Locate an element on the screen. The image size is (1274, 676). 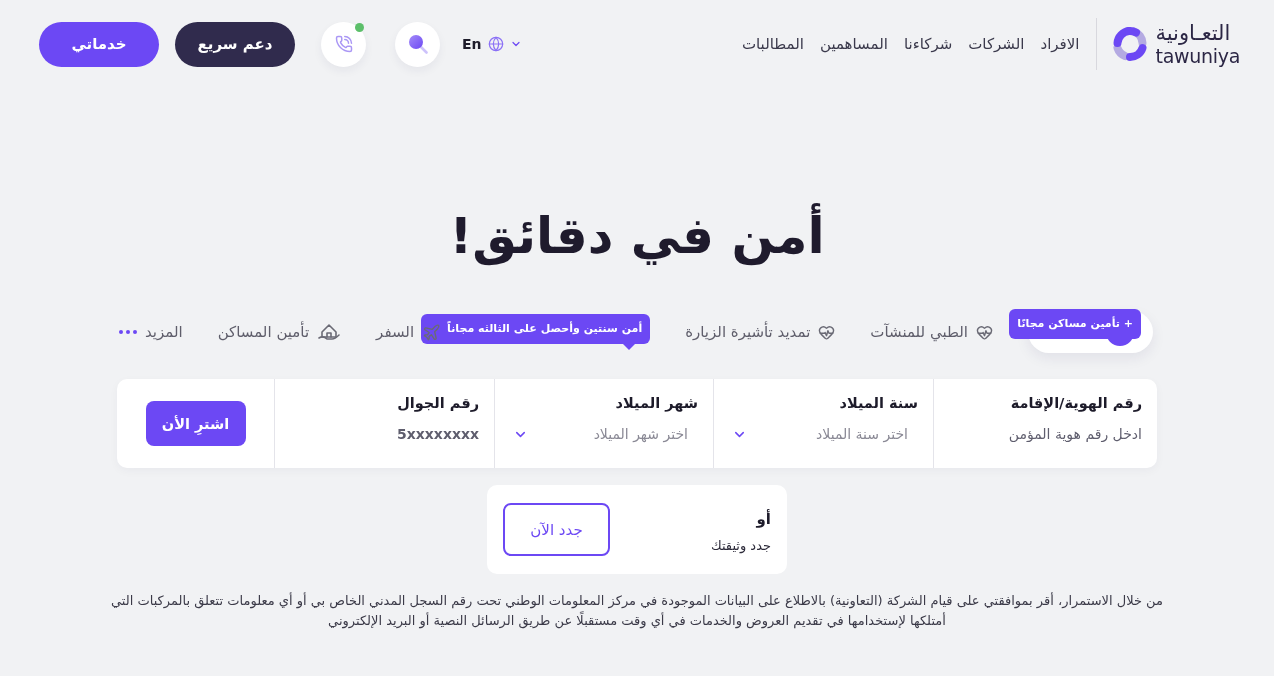
renew-prefix: أو is located at coordinates (763, 518).